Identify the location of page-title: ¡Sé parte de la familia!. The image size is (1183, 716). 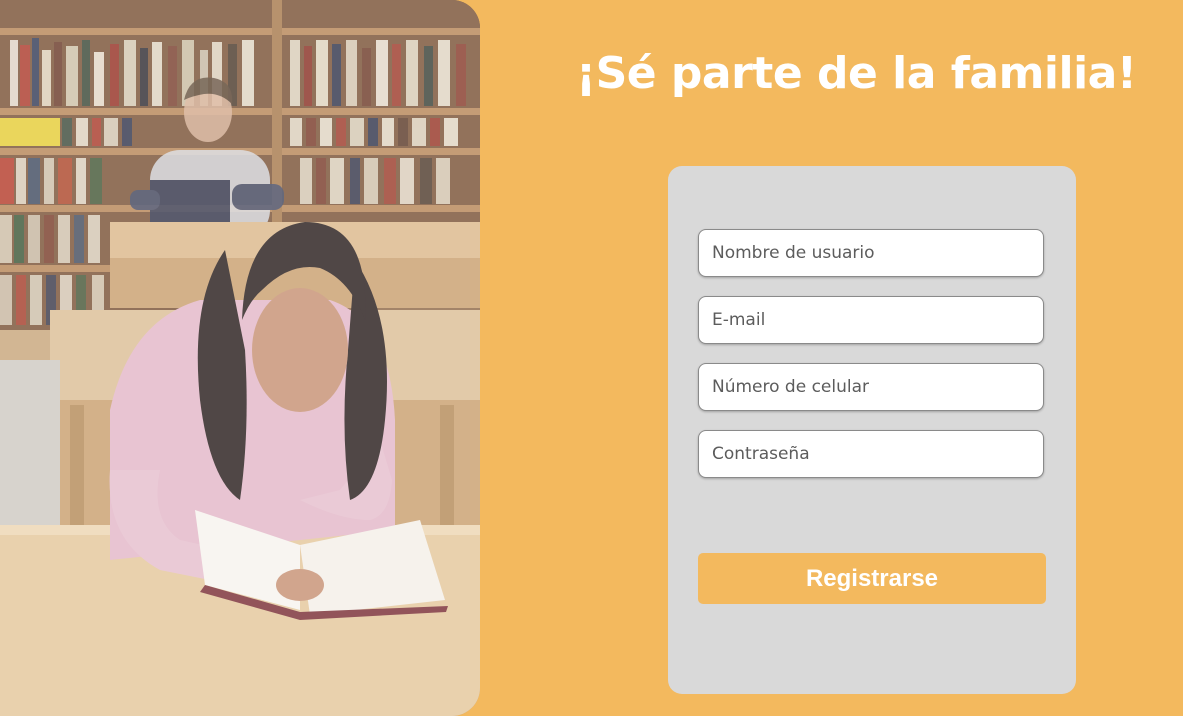
(856, 73).